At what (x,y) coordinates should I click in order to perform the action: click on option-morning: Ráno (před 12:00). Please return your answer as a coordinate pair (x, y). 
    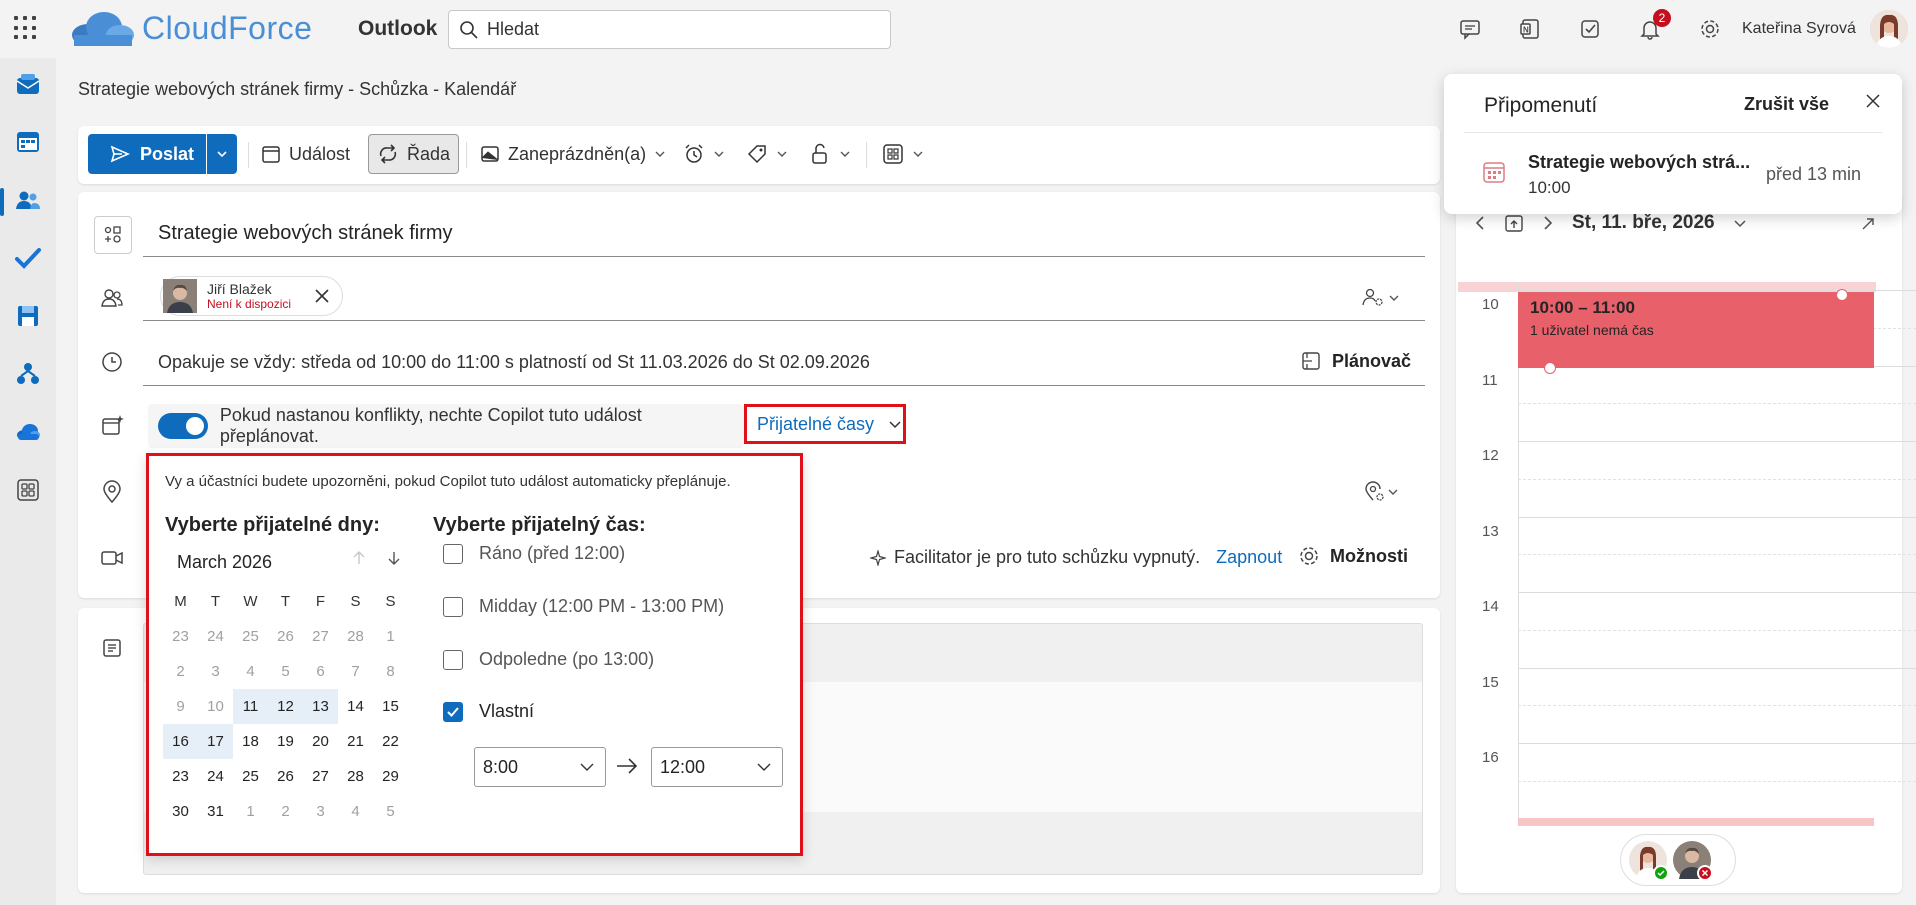
    Looking at the image, I should click on (534, 553).